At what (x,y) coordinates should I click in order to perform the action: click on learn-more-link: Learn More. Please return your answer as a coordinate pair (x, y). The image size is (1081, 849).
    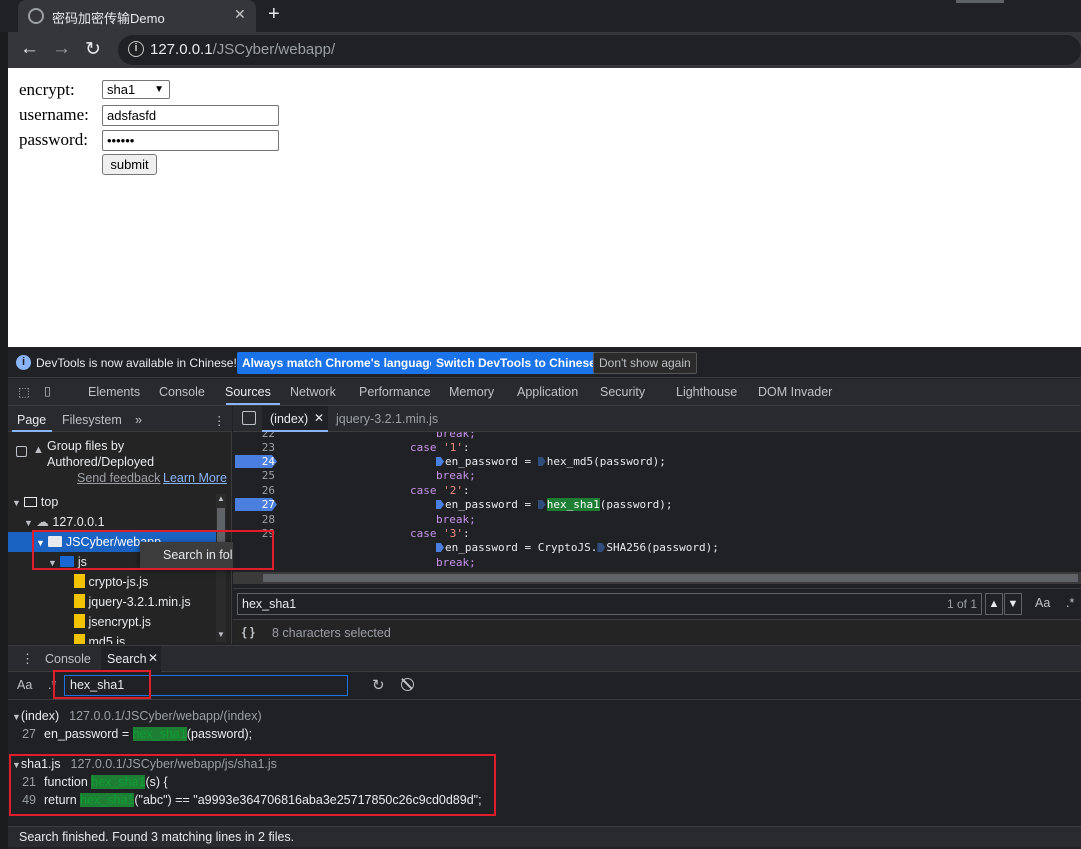
    Looking at the image, I should click on (195, 478).